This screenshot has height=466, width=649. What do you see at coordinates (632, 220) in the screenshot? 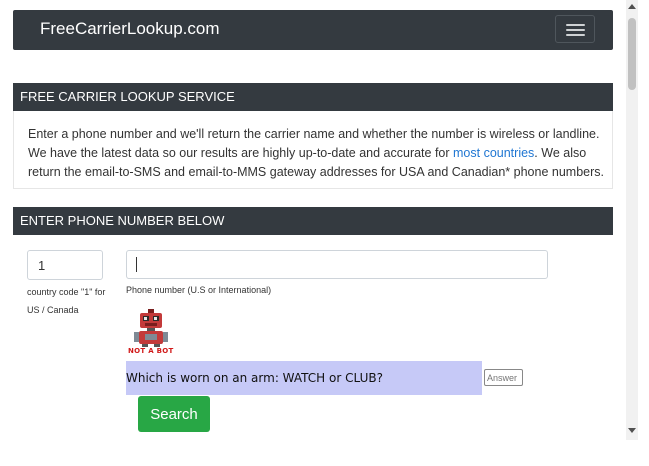
I see `page-scrollbar` at bounding box center [632, 220].